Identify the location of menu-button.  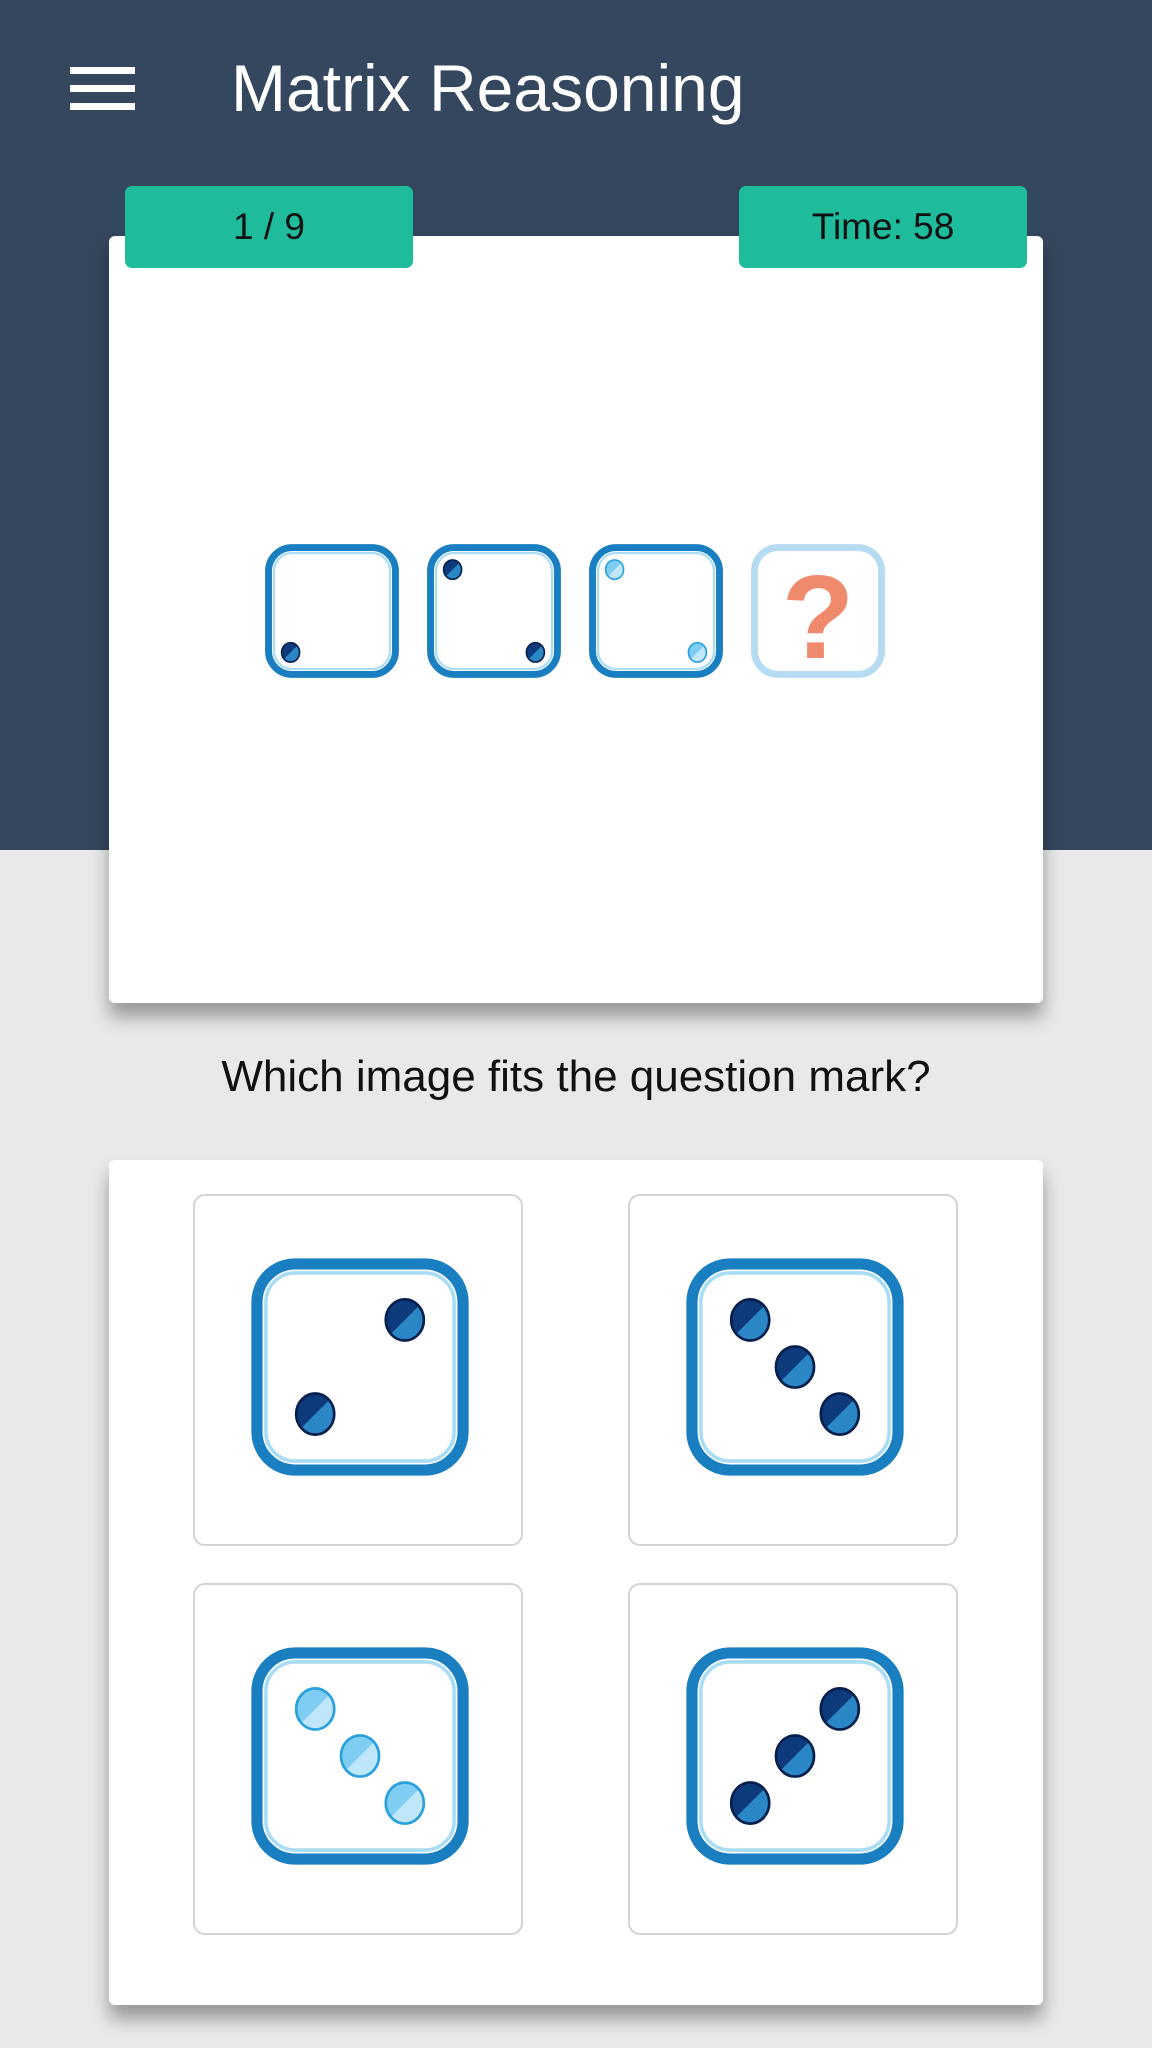
(103, 91).